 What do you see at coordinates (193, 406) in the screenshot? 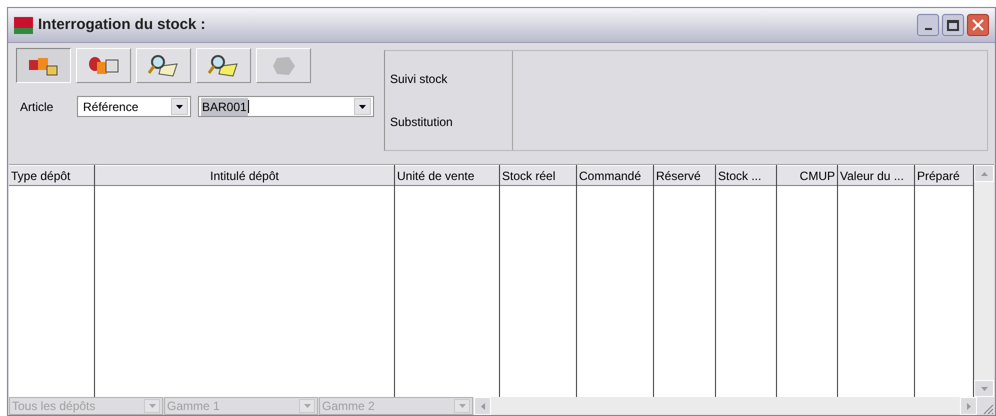
I see `dropdown-value: Gamme 1` at bounding box center [193, 406].